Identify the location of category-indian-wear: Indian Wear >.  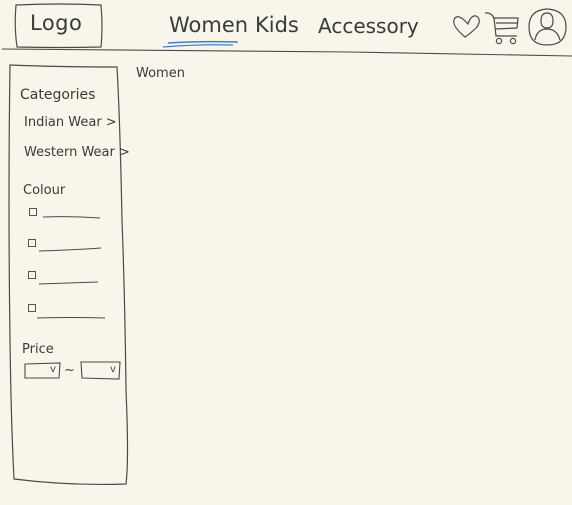
(70, 122).